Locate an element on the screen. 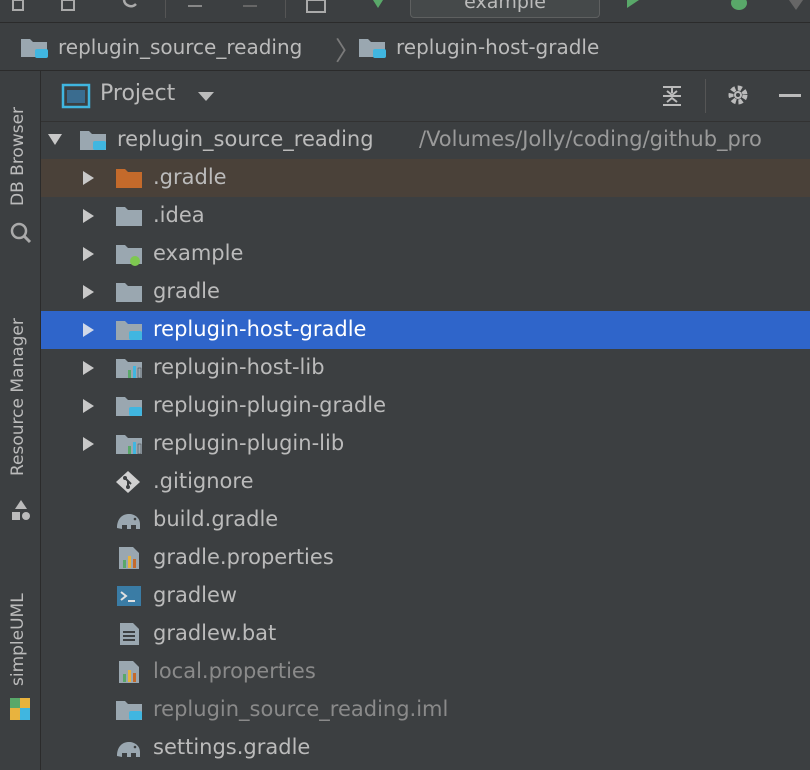 This screenshot has width=810, height=770. tree-label: gradle.properties is located at coordinates (243, 557).